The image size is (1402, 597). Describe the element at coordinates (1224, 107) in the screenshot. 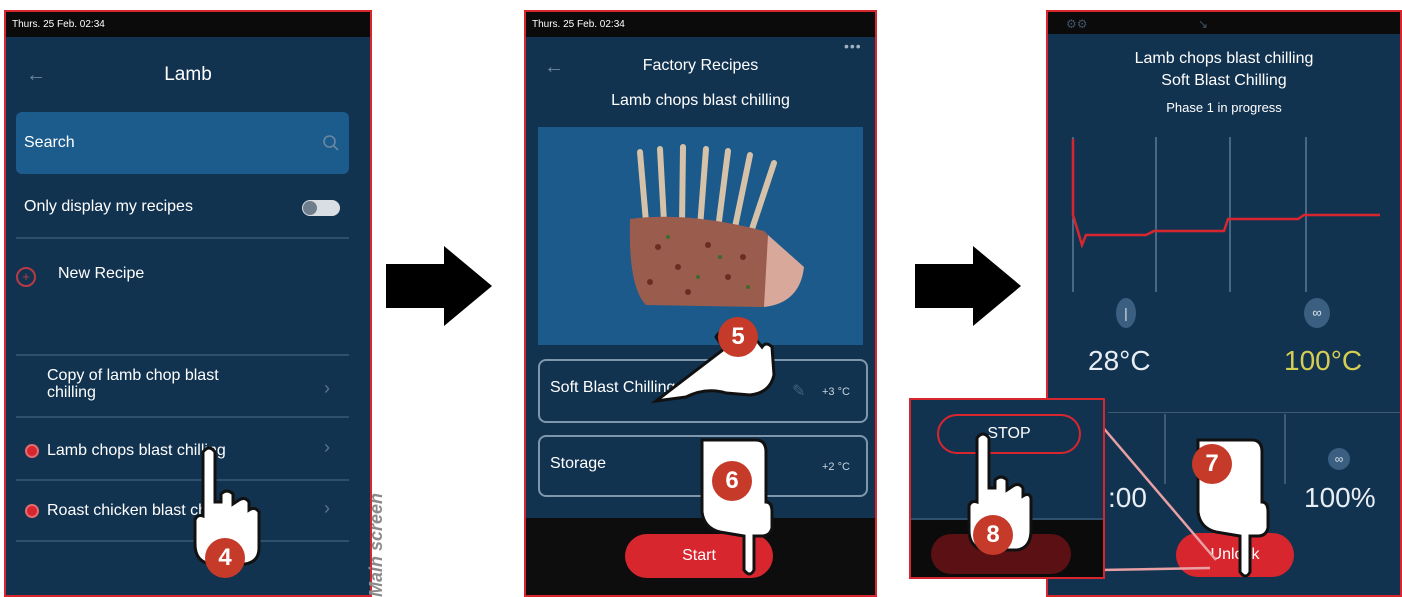

I see `phase-status: Phase 1 in progress` at that location.